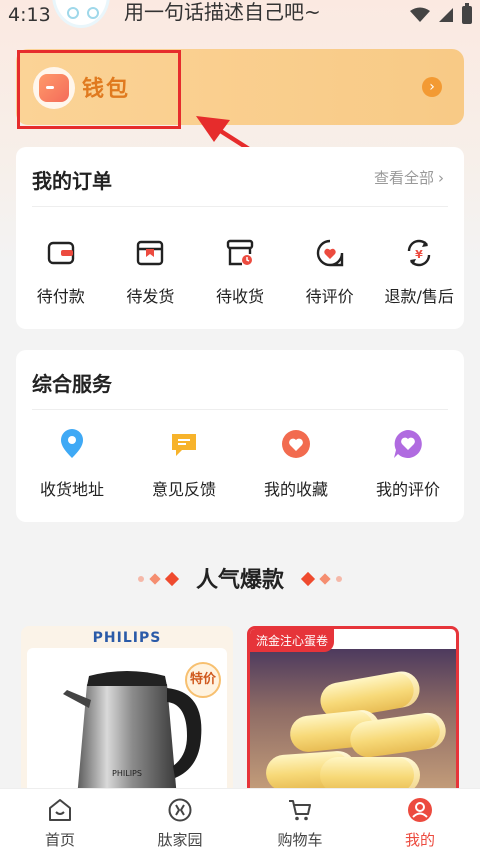  What do you see at coordinates (150, 296) in the screenshot?
I see `order-item-label: 待发货` at bounding box center [150, 296].